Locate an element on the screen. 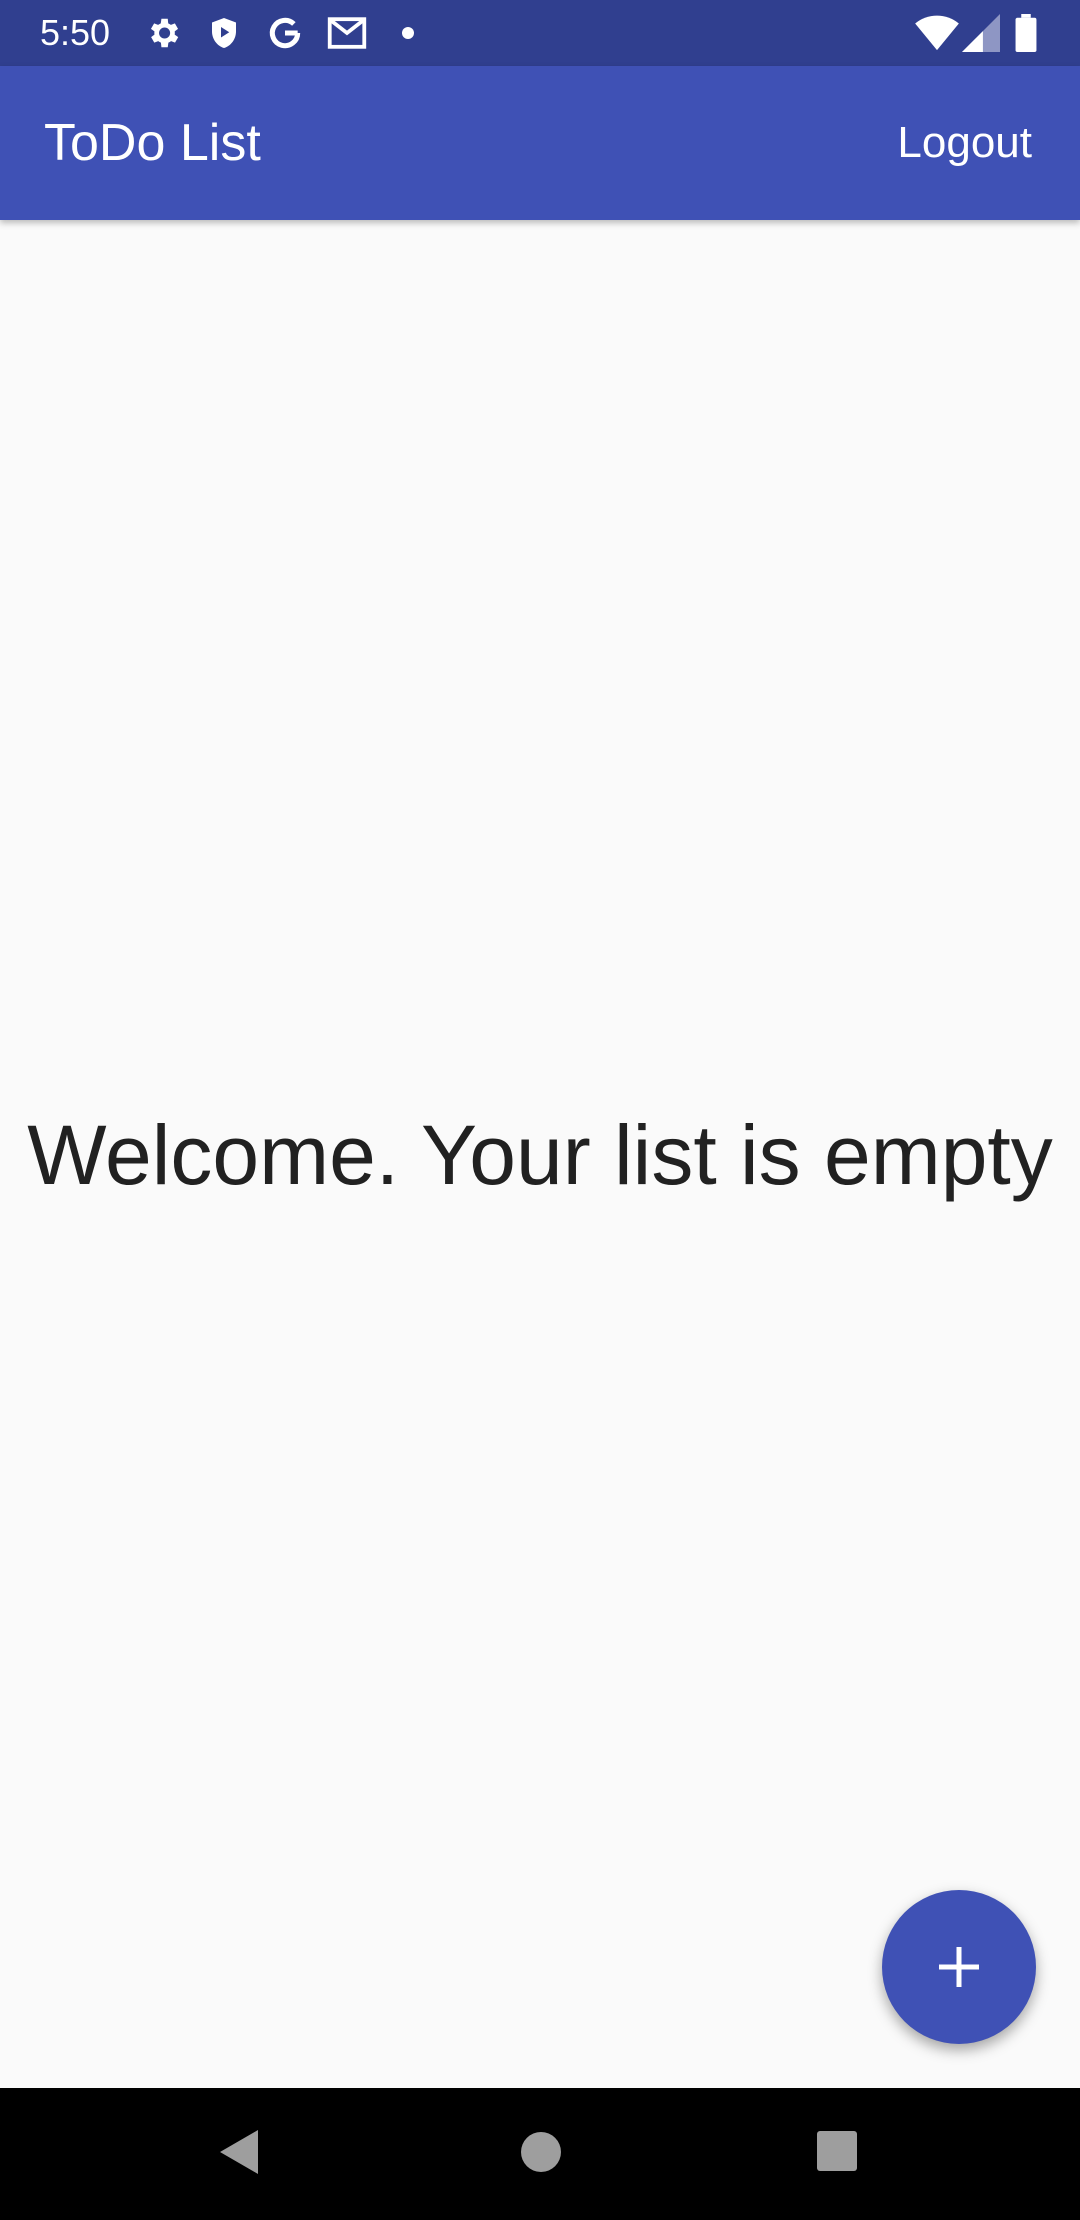  plus-icon is located at coordinates (959, 1967).